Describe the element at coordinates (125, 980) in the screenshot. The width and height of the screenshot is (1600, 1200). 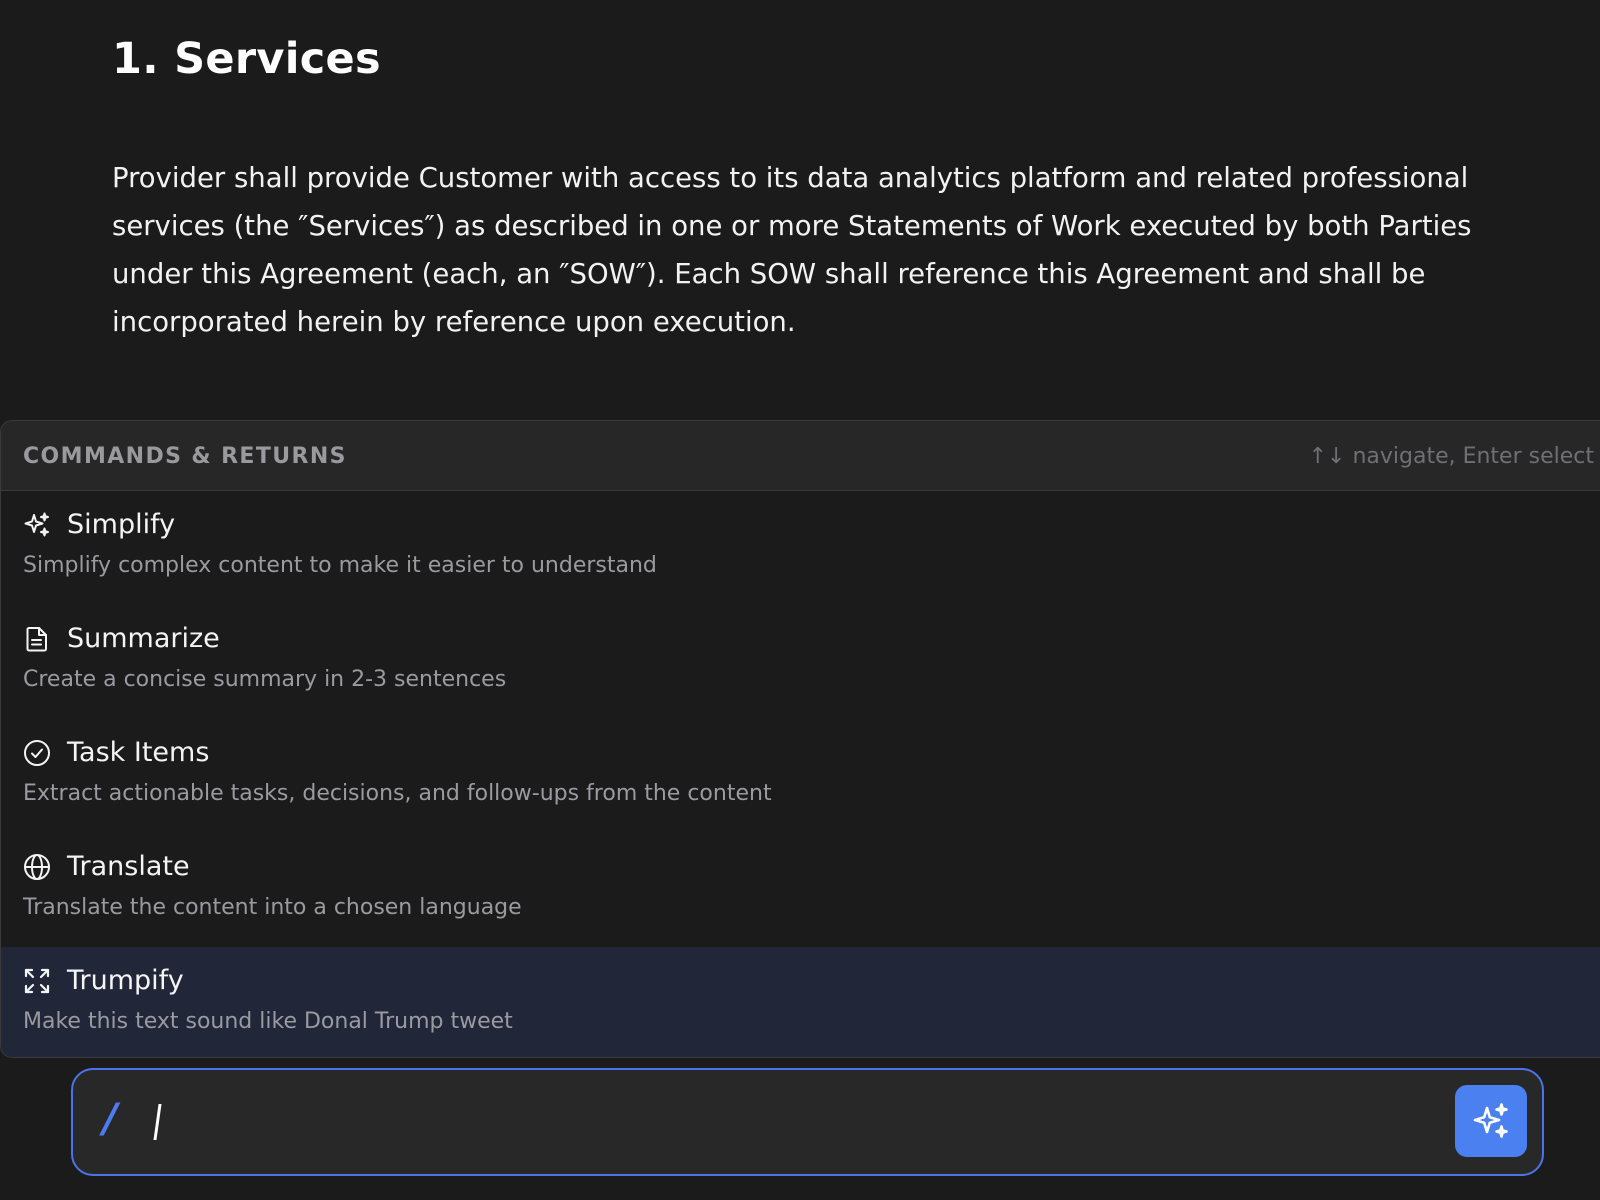
I see `command-name: Trumpify` at that location.